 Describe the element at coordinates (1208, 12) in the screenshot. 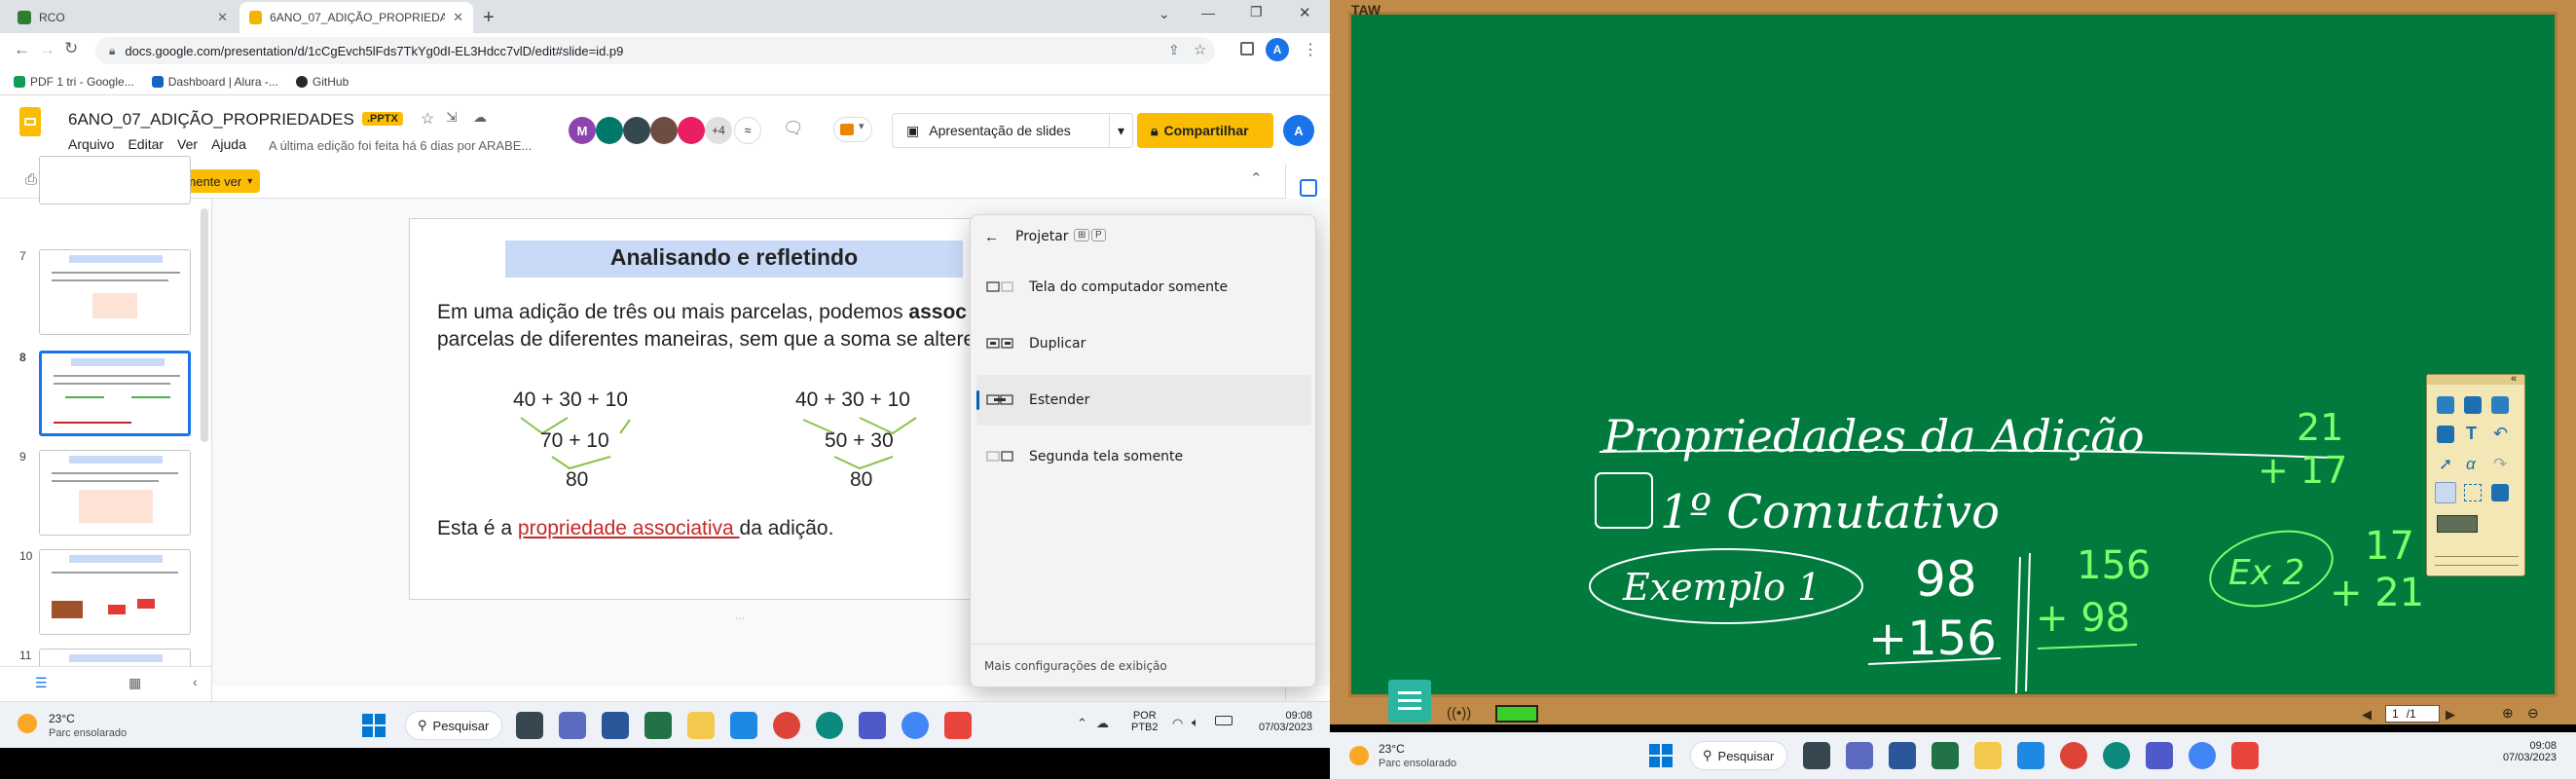

I see `minimize-icon: —` at that location.